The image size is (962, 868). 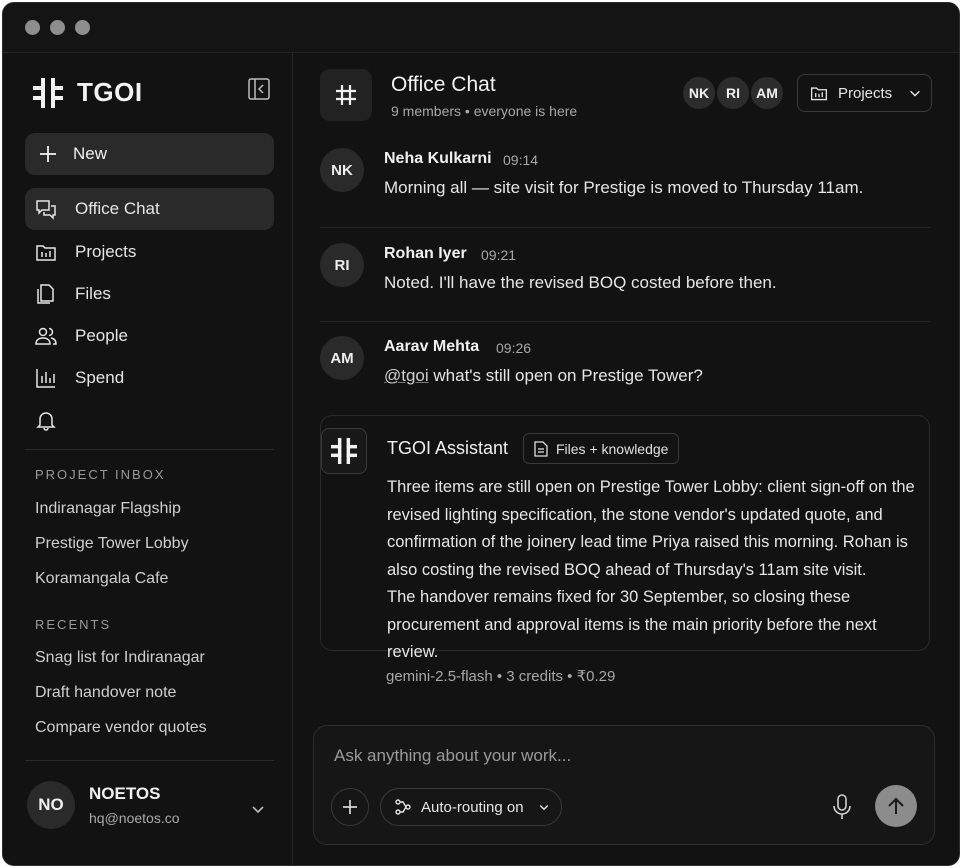 I want to click on sidebar-item-office-chat: Office Chat, so click(x=149, y=209).